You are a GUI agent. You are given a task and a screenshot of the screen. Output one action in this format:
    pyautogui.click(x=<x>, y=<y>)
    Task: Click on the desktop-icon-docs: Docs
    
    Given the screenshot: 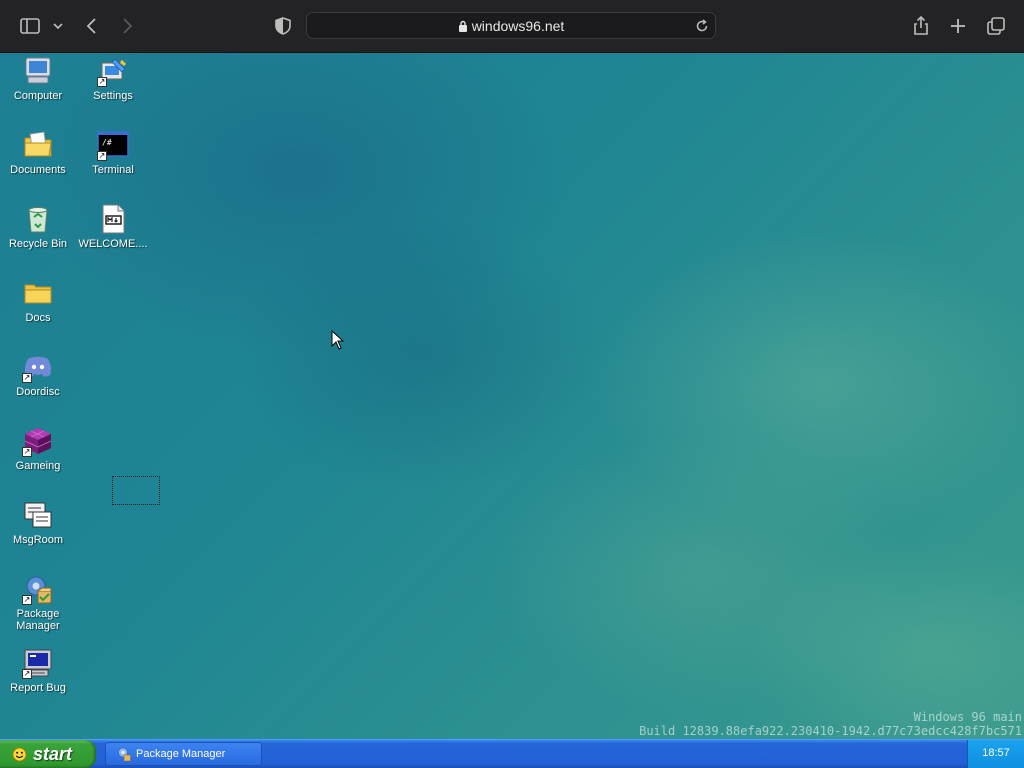 What is the action you would take?
    pyautogui.click(x=38, y=300)
    